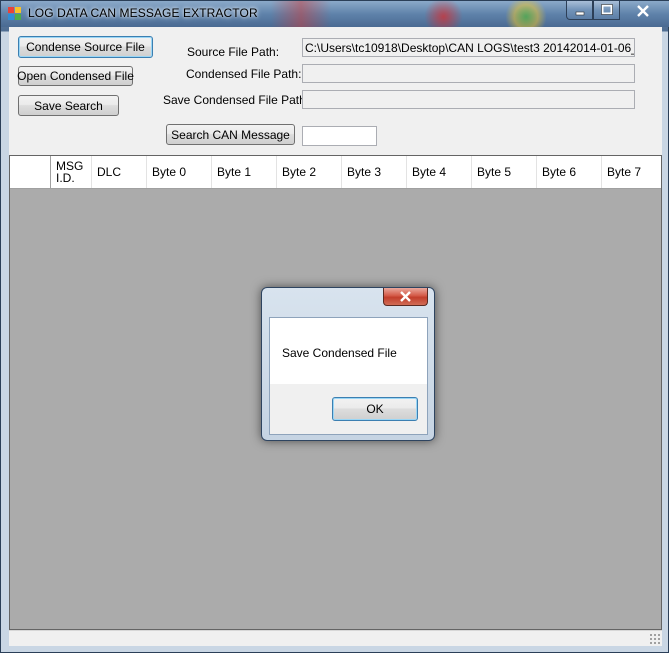 The image size is (669, 653). What do you see at coordinates (335, 14) in the screenshot?
I see `title-bar: LOG DATA CAN MESSAGE EXTRACTOR` at bounding box center [335, 14].